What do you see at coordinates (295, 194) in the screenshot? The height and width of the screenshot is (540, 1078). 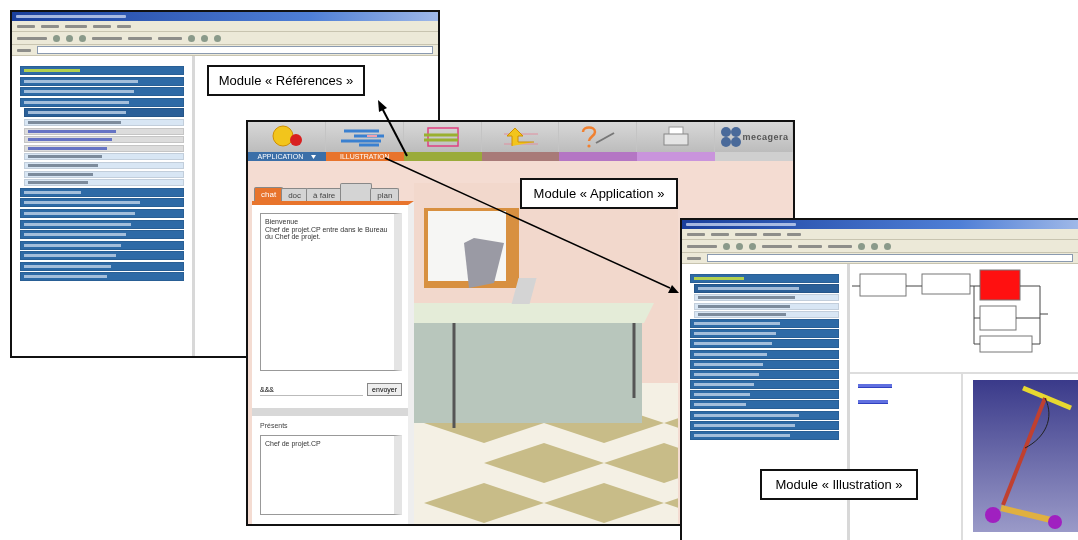 I see `tab: doc` at bounding box center [295, 194].